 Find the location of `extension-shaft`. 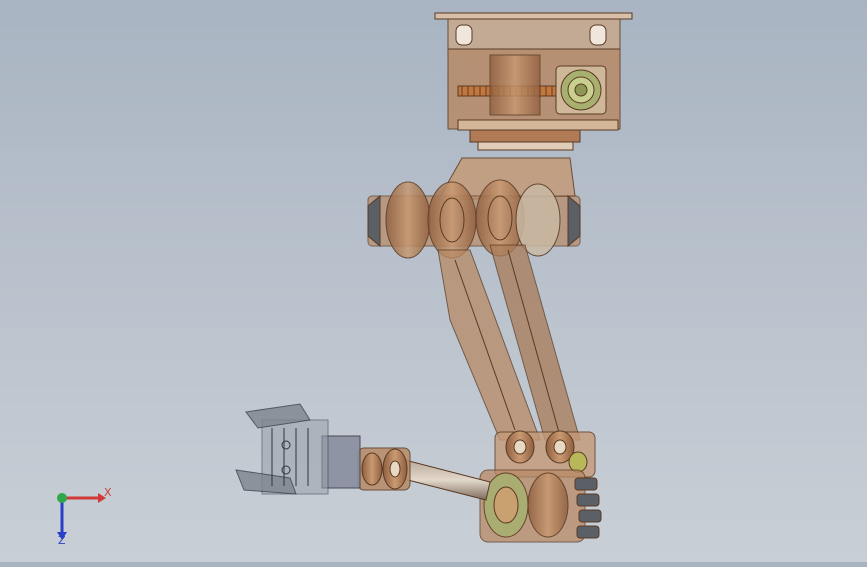

extension-shaft is located at coordinates (445, 480).